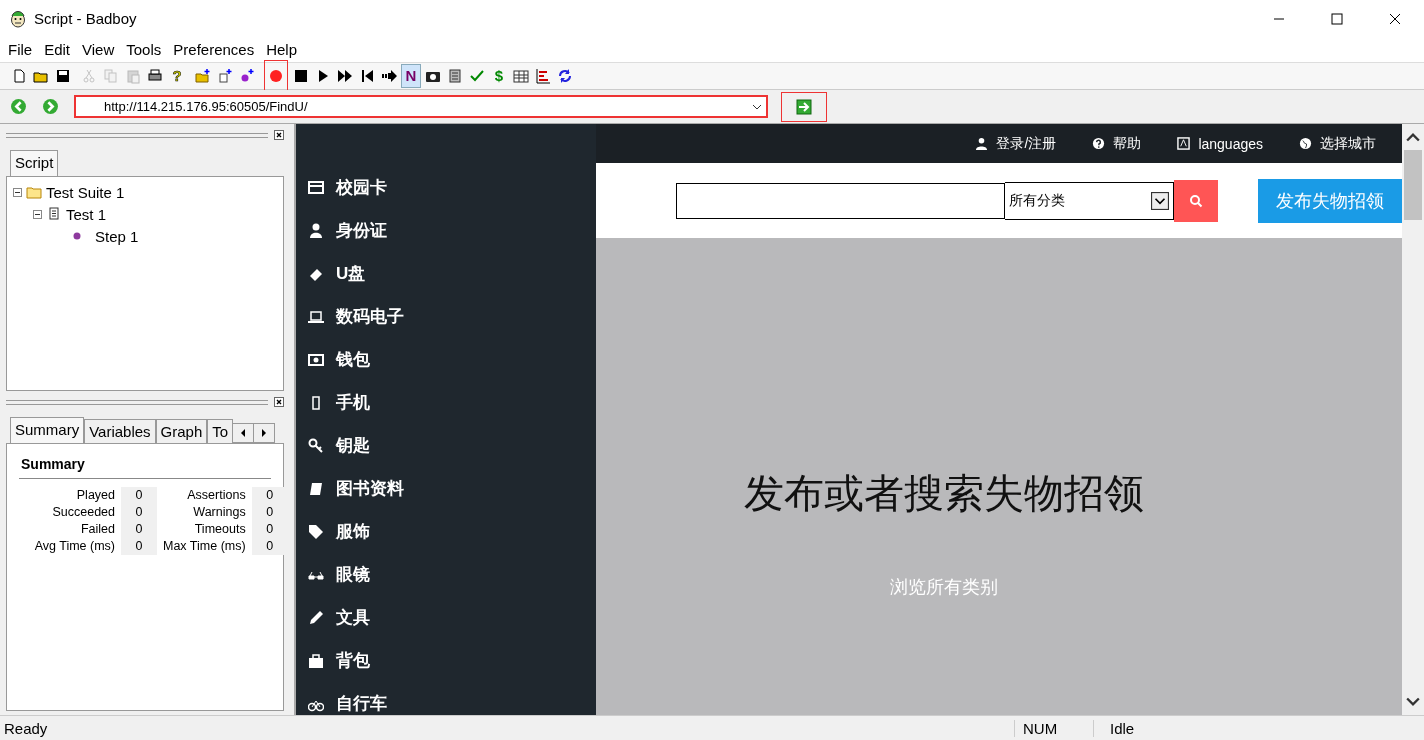 The width and height of the screenshot is (1424, 740). I want to click on menu-item: Tools, so click(144, 49).